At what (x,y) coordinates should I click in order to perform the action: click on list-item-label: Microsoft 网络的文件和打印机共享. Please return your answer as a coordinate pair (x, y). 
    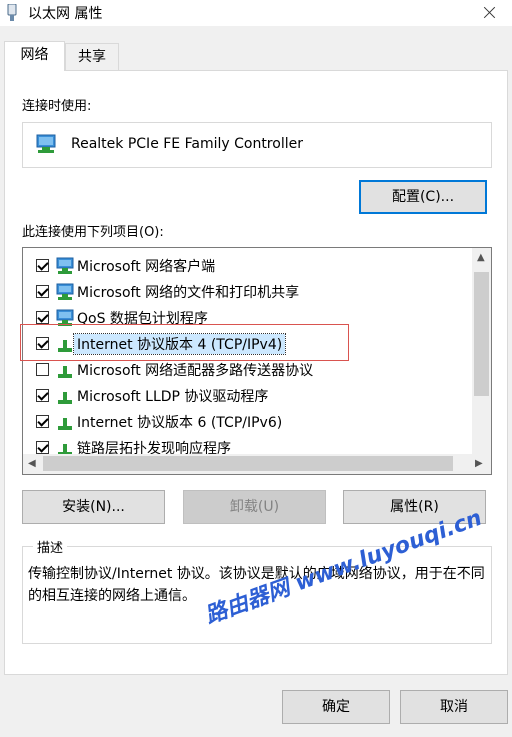
    Looking at the image, I should click on (188, 293).